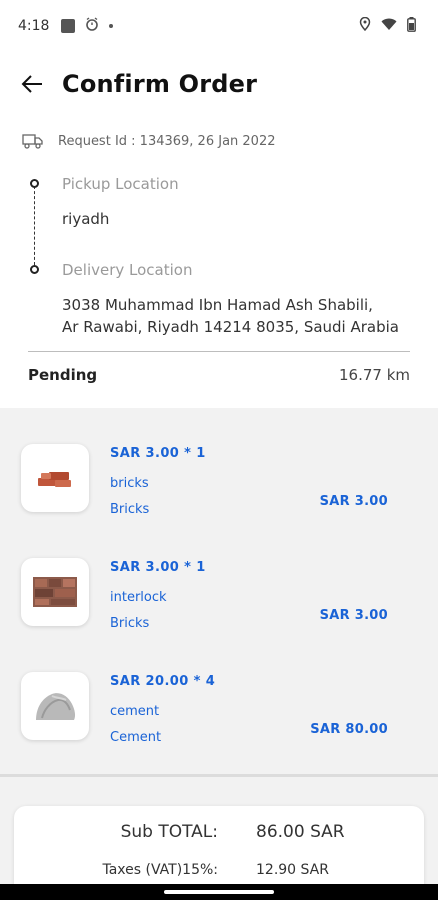 This screenshot has height=900, width=438. Describe the element at coordinates (219, 375) in the screenshot. I see `order-status-row: Pending 16.77 km` at that location.